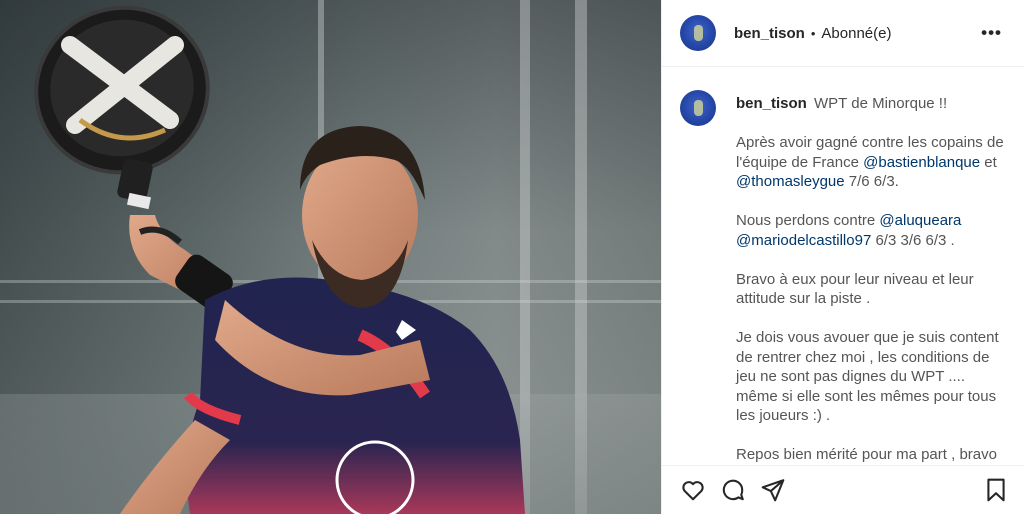  What do you see at coordinates (843, 489) in the screenshot?
I see `action-bar` at bounding box center [843, 489].